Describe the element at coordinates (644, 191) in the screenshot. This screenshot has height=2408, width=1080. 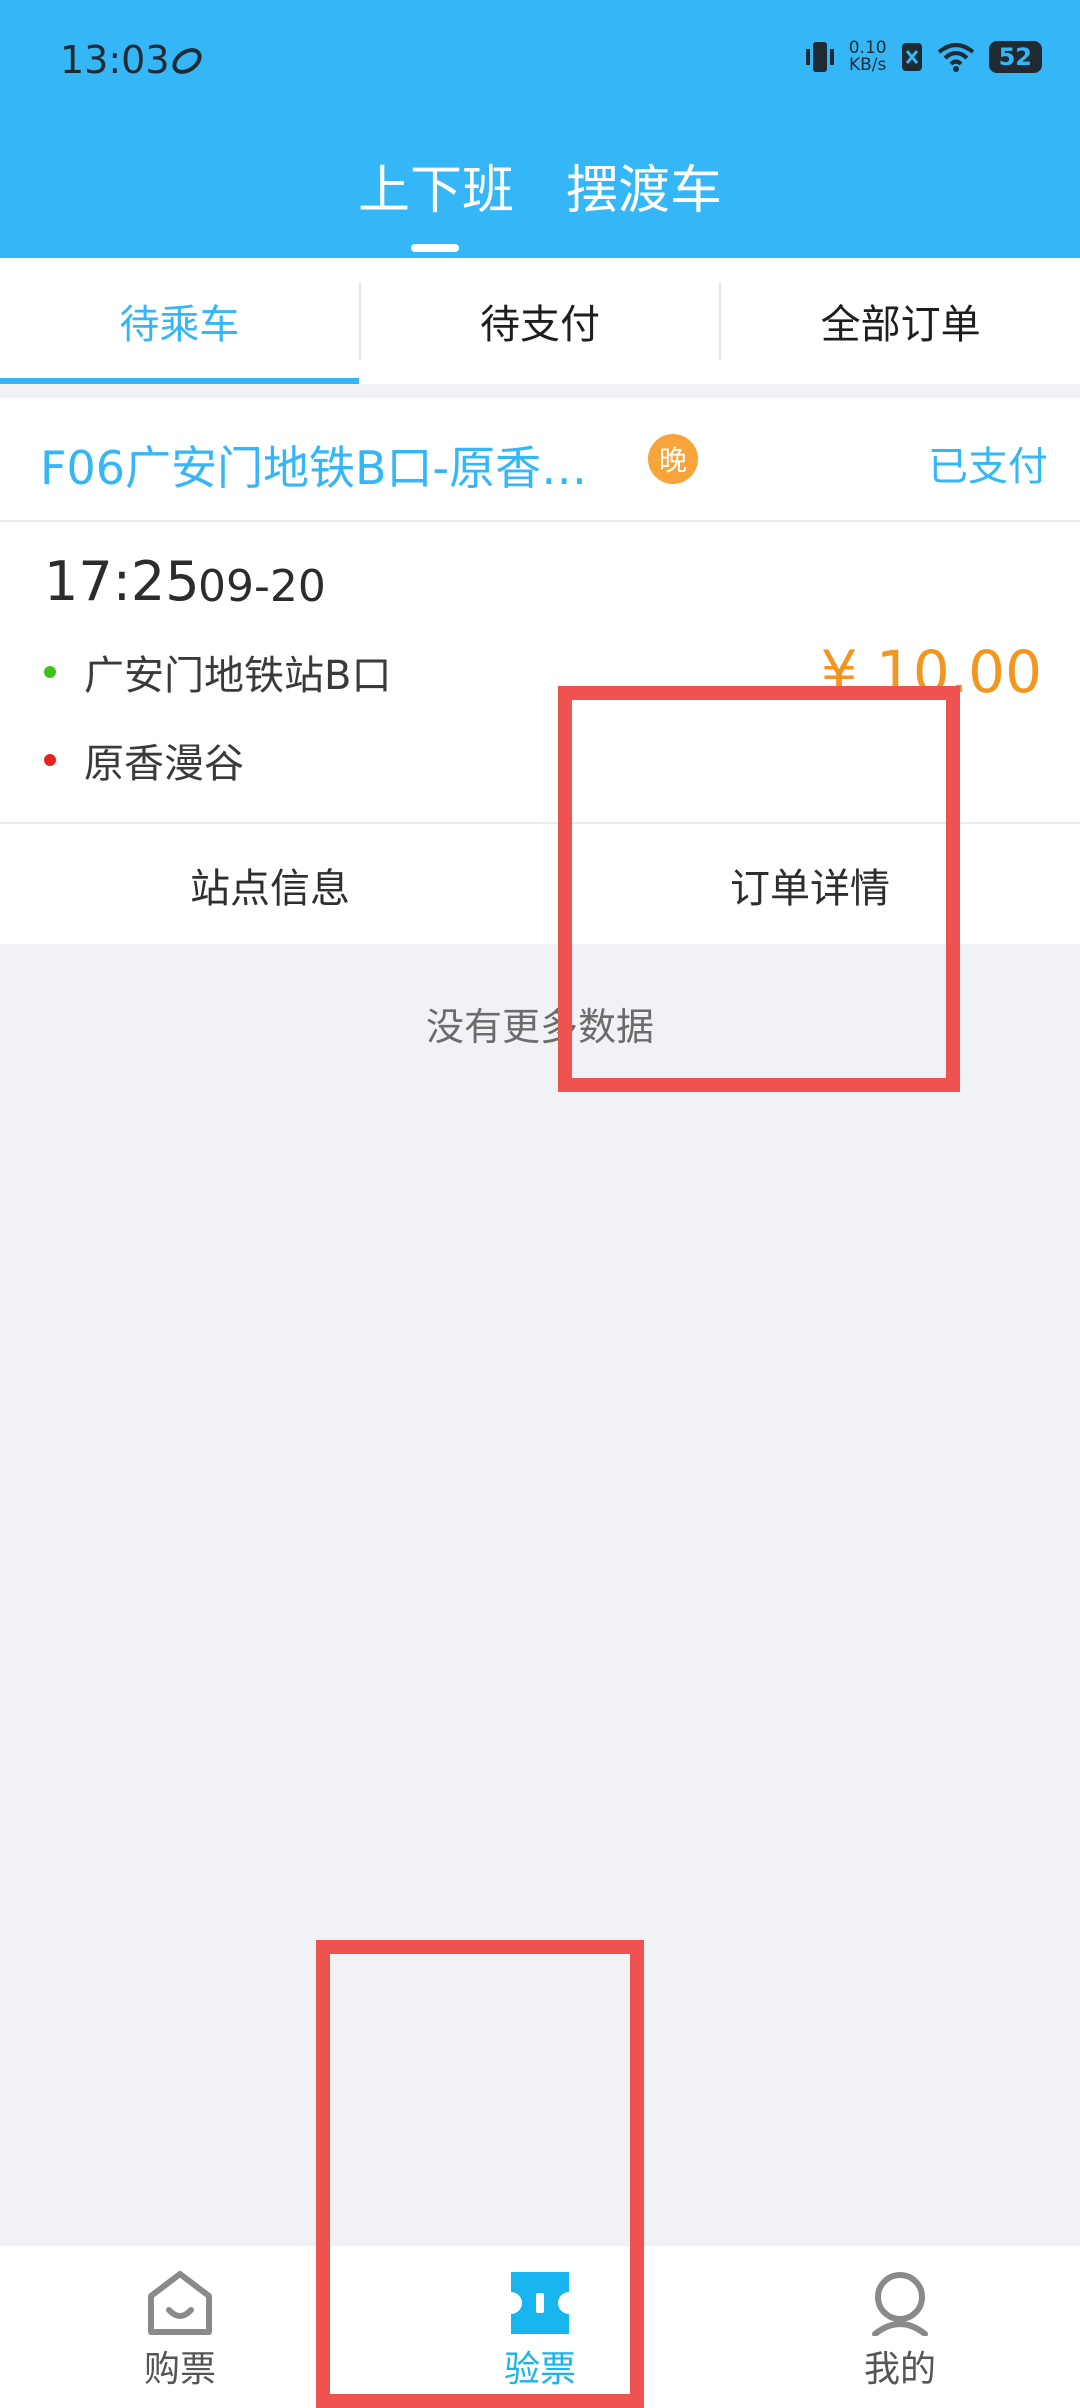
I see `tab-shuttle: 摆渡车` at that location.